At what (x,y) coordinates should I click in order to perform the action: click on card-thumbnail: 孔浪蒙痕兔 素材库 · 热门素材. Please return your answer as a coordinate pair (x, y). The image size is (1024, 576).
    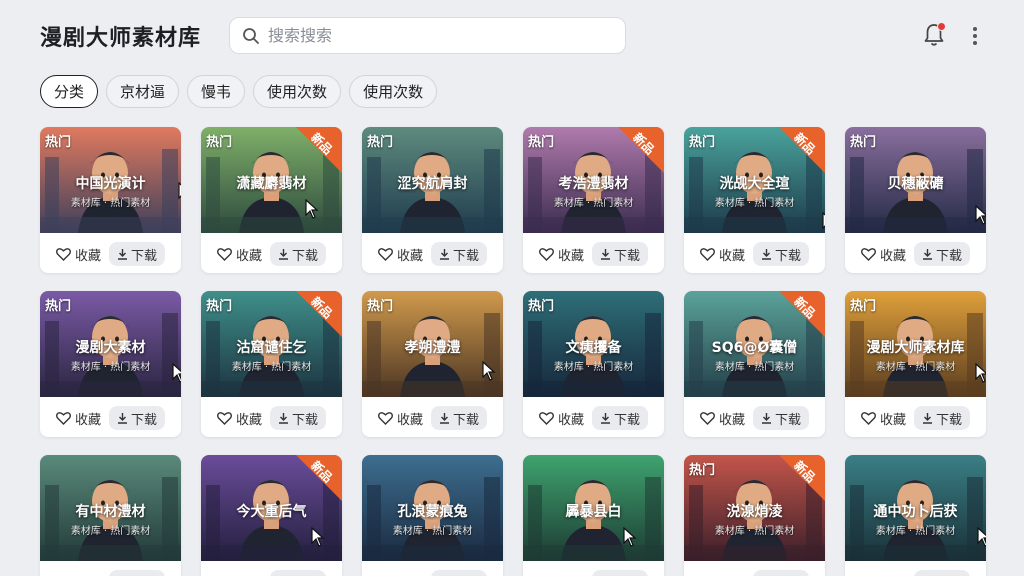
    Looking at the image, I should click on (432, 508).